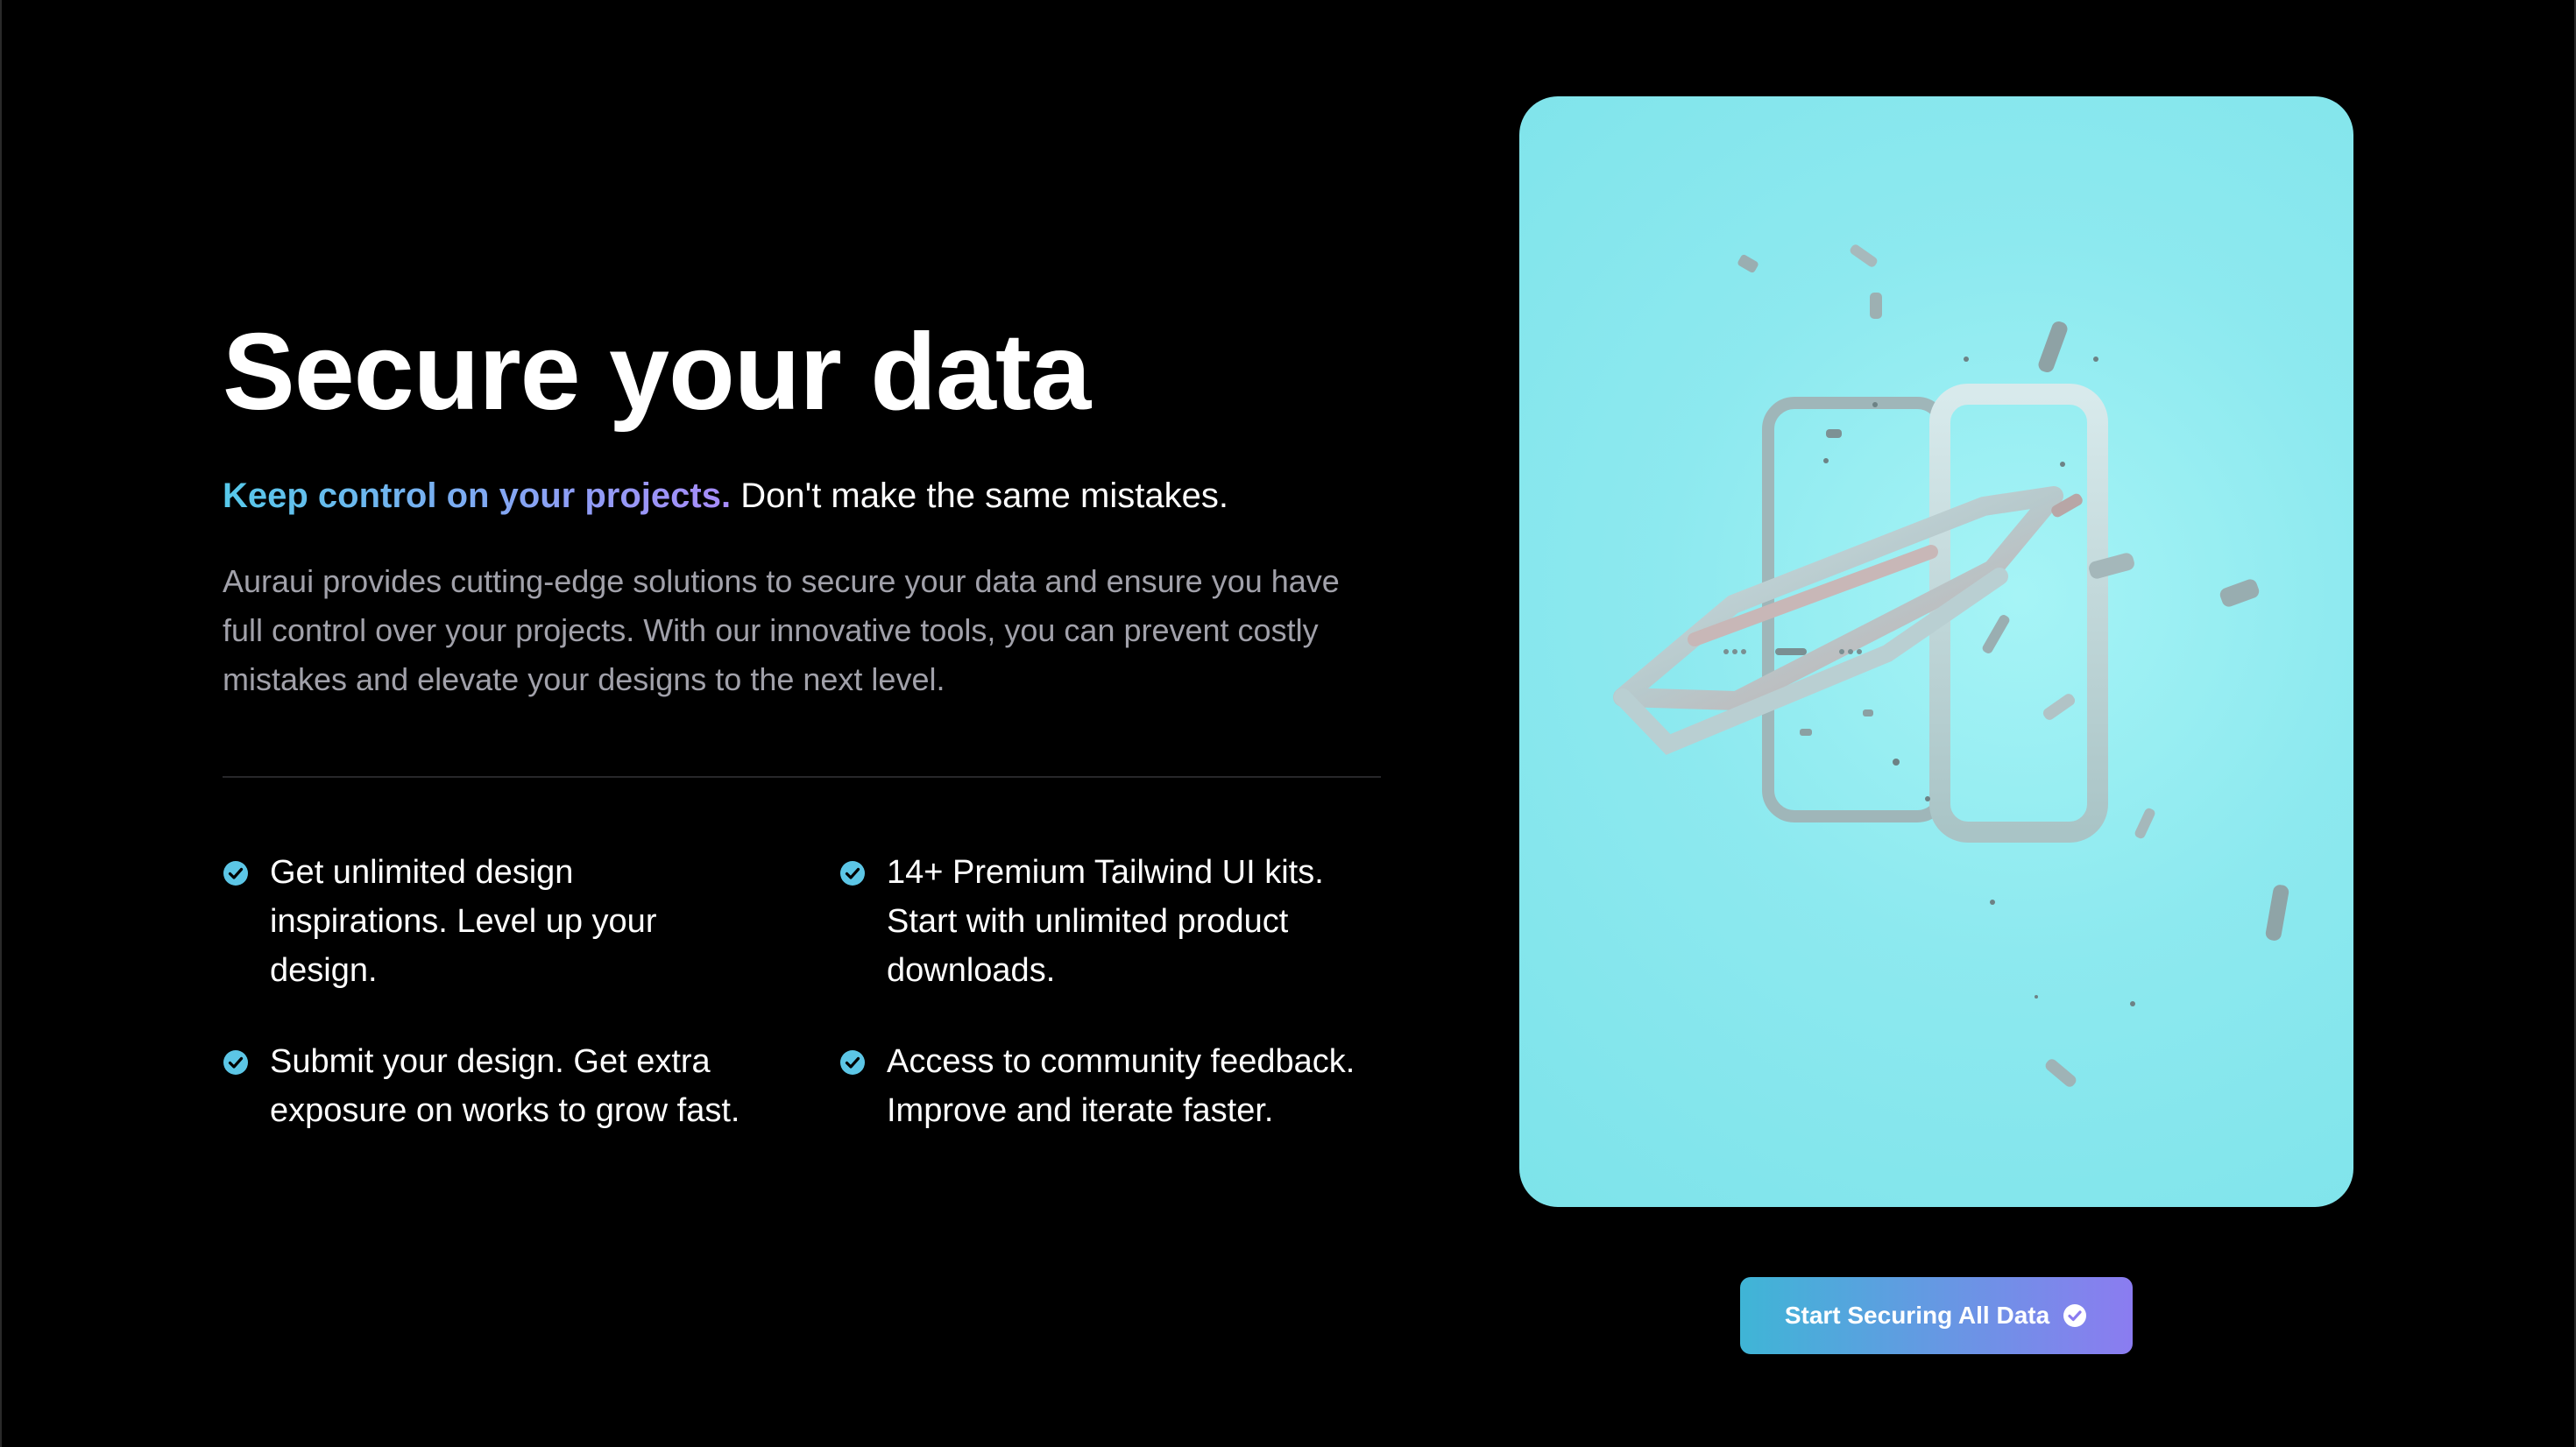 This screenshot has width=2576, height=1447. I want to click on tagline-rest: Don't make the same mistakes., so click(979, 495).